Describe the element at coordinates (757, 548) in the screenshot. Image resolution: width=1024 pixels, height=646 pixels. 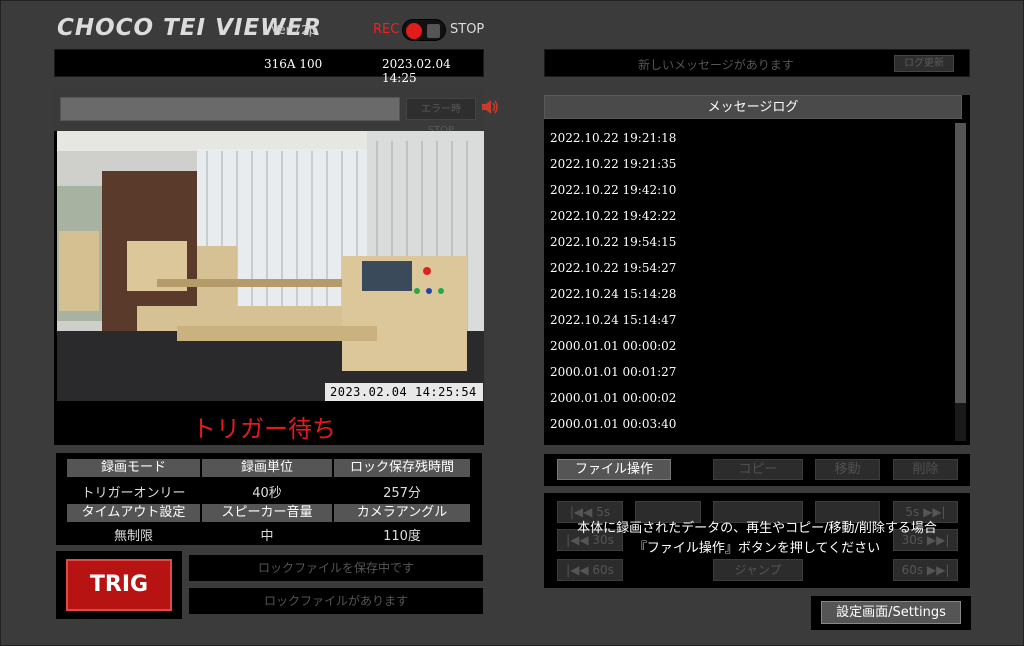
I see `instruction-line-2: 『ファイル操作』ボタンを押してください` at that location.